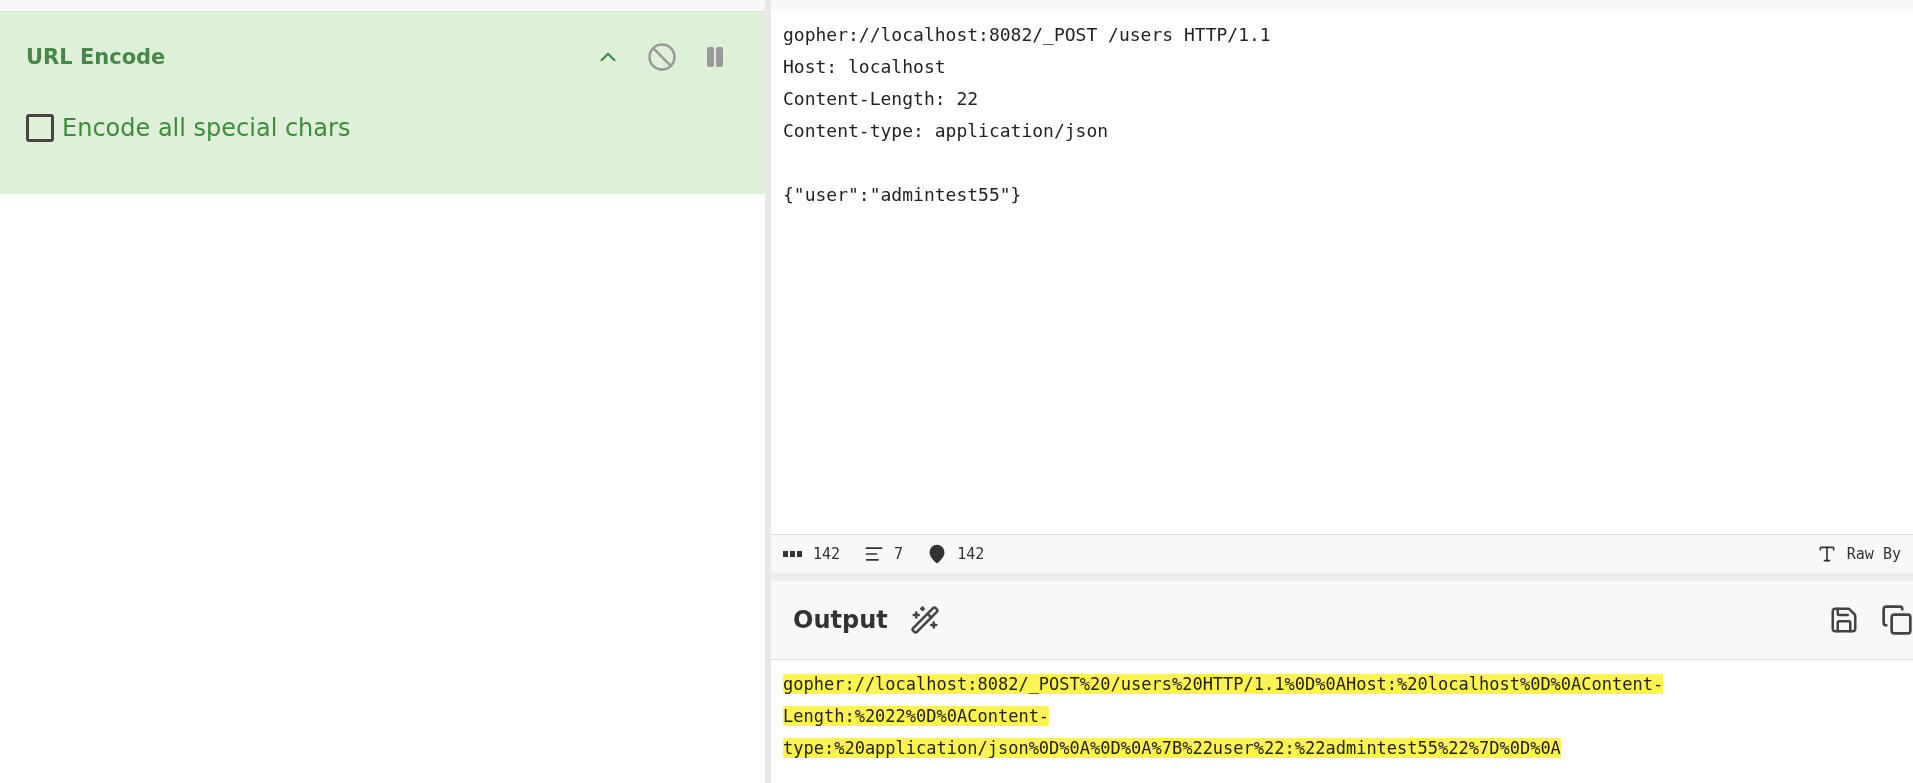 The image size is (1913, 783). I want to click on checkbox, so click(40, 128).